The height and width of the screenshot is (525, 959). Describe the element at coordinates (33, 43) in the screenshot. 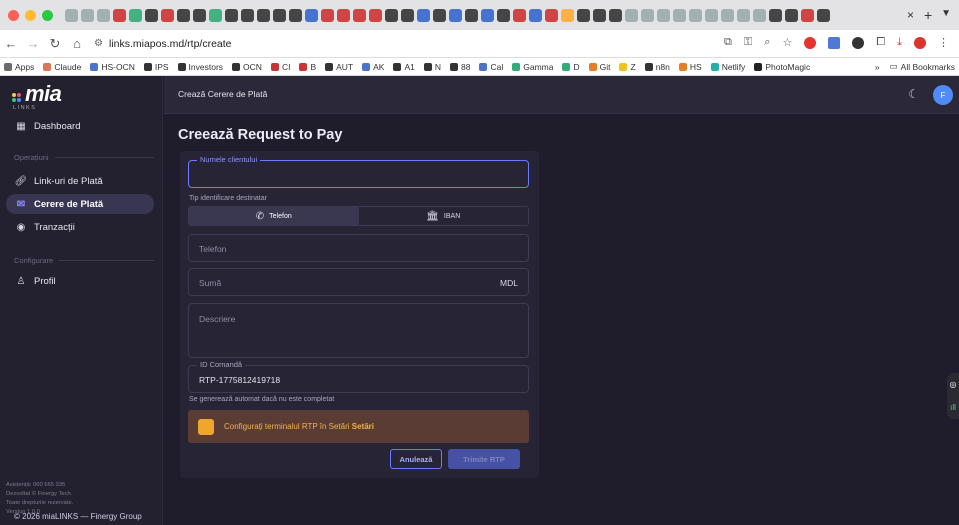

I see `forward-arrow-icon: →` at that location.